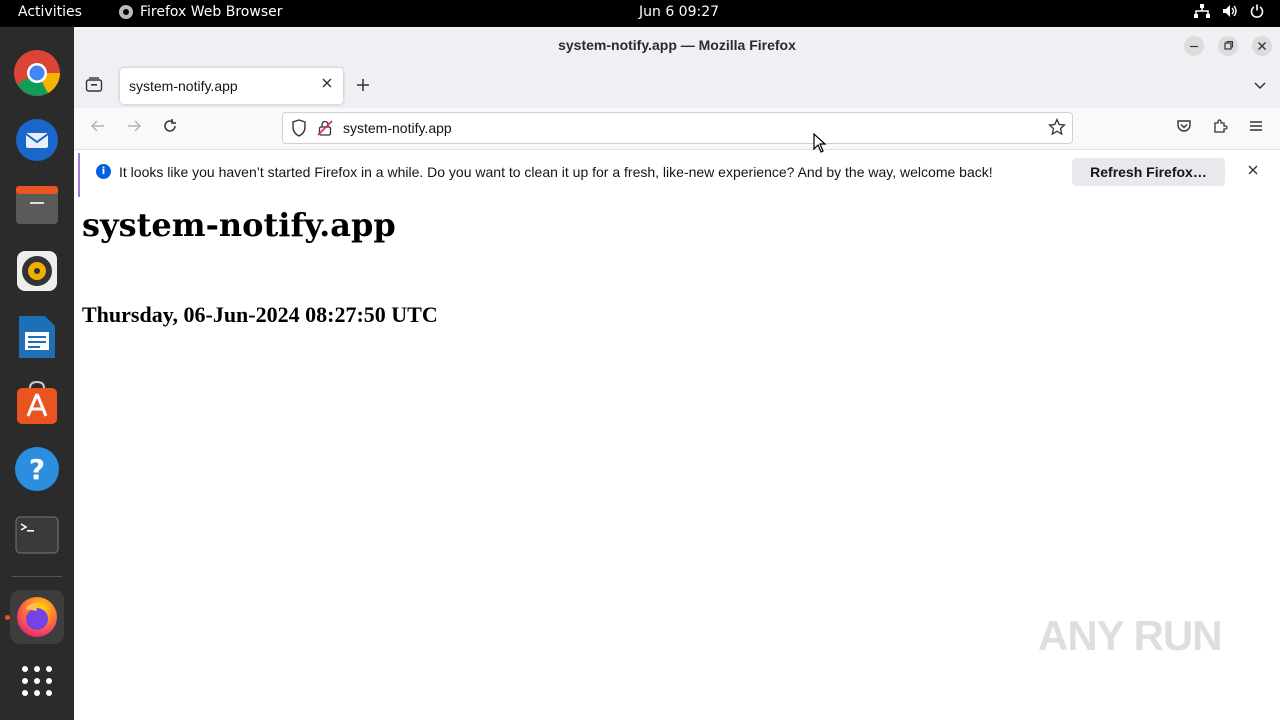  Describe the element at coordinates (170, 125) in the screenshot. I see `reload-icon` at that location.